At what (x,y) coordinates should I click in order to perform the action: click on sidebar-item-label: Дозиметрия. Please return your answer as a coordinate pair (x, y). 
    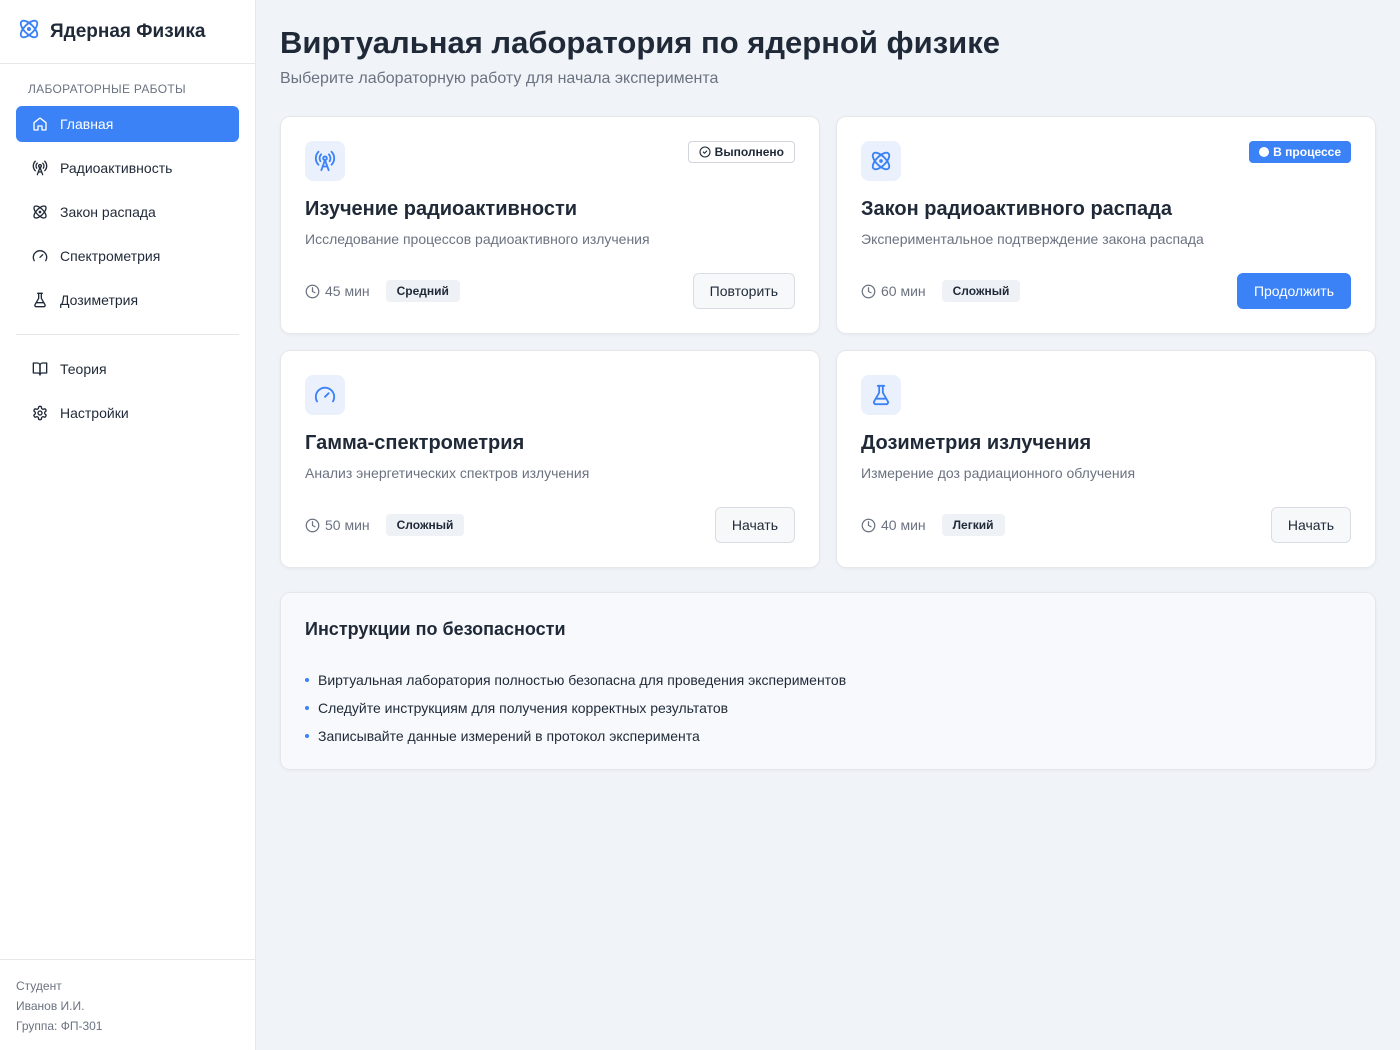
    Looking at the image, I should click on (99, 300).